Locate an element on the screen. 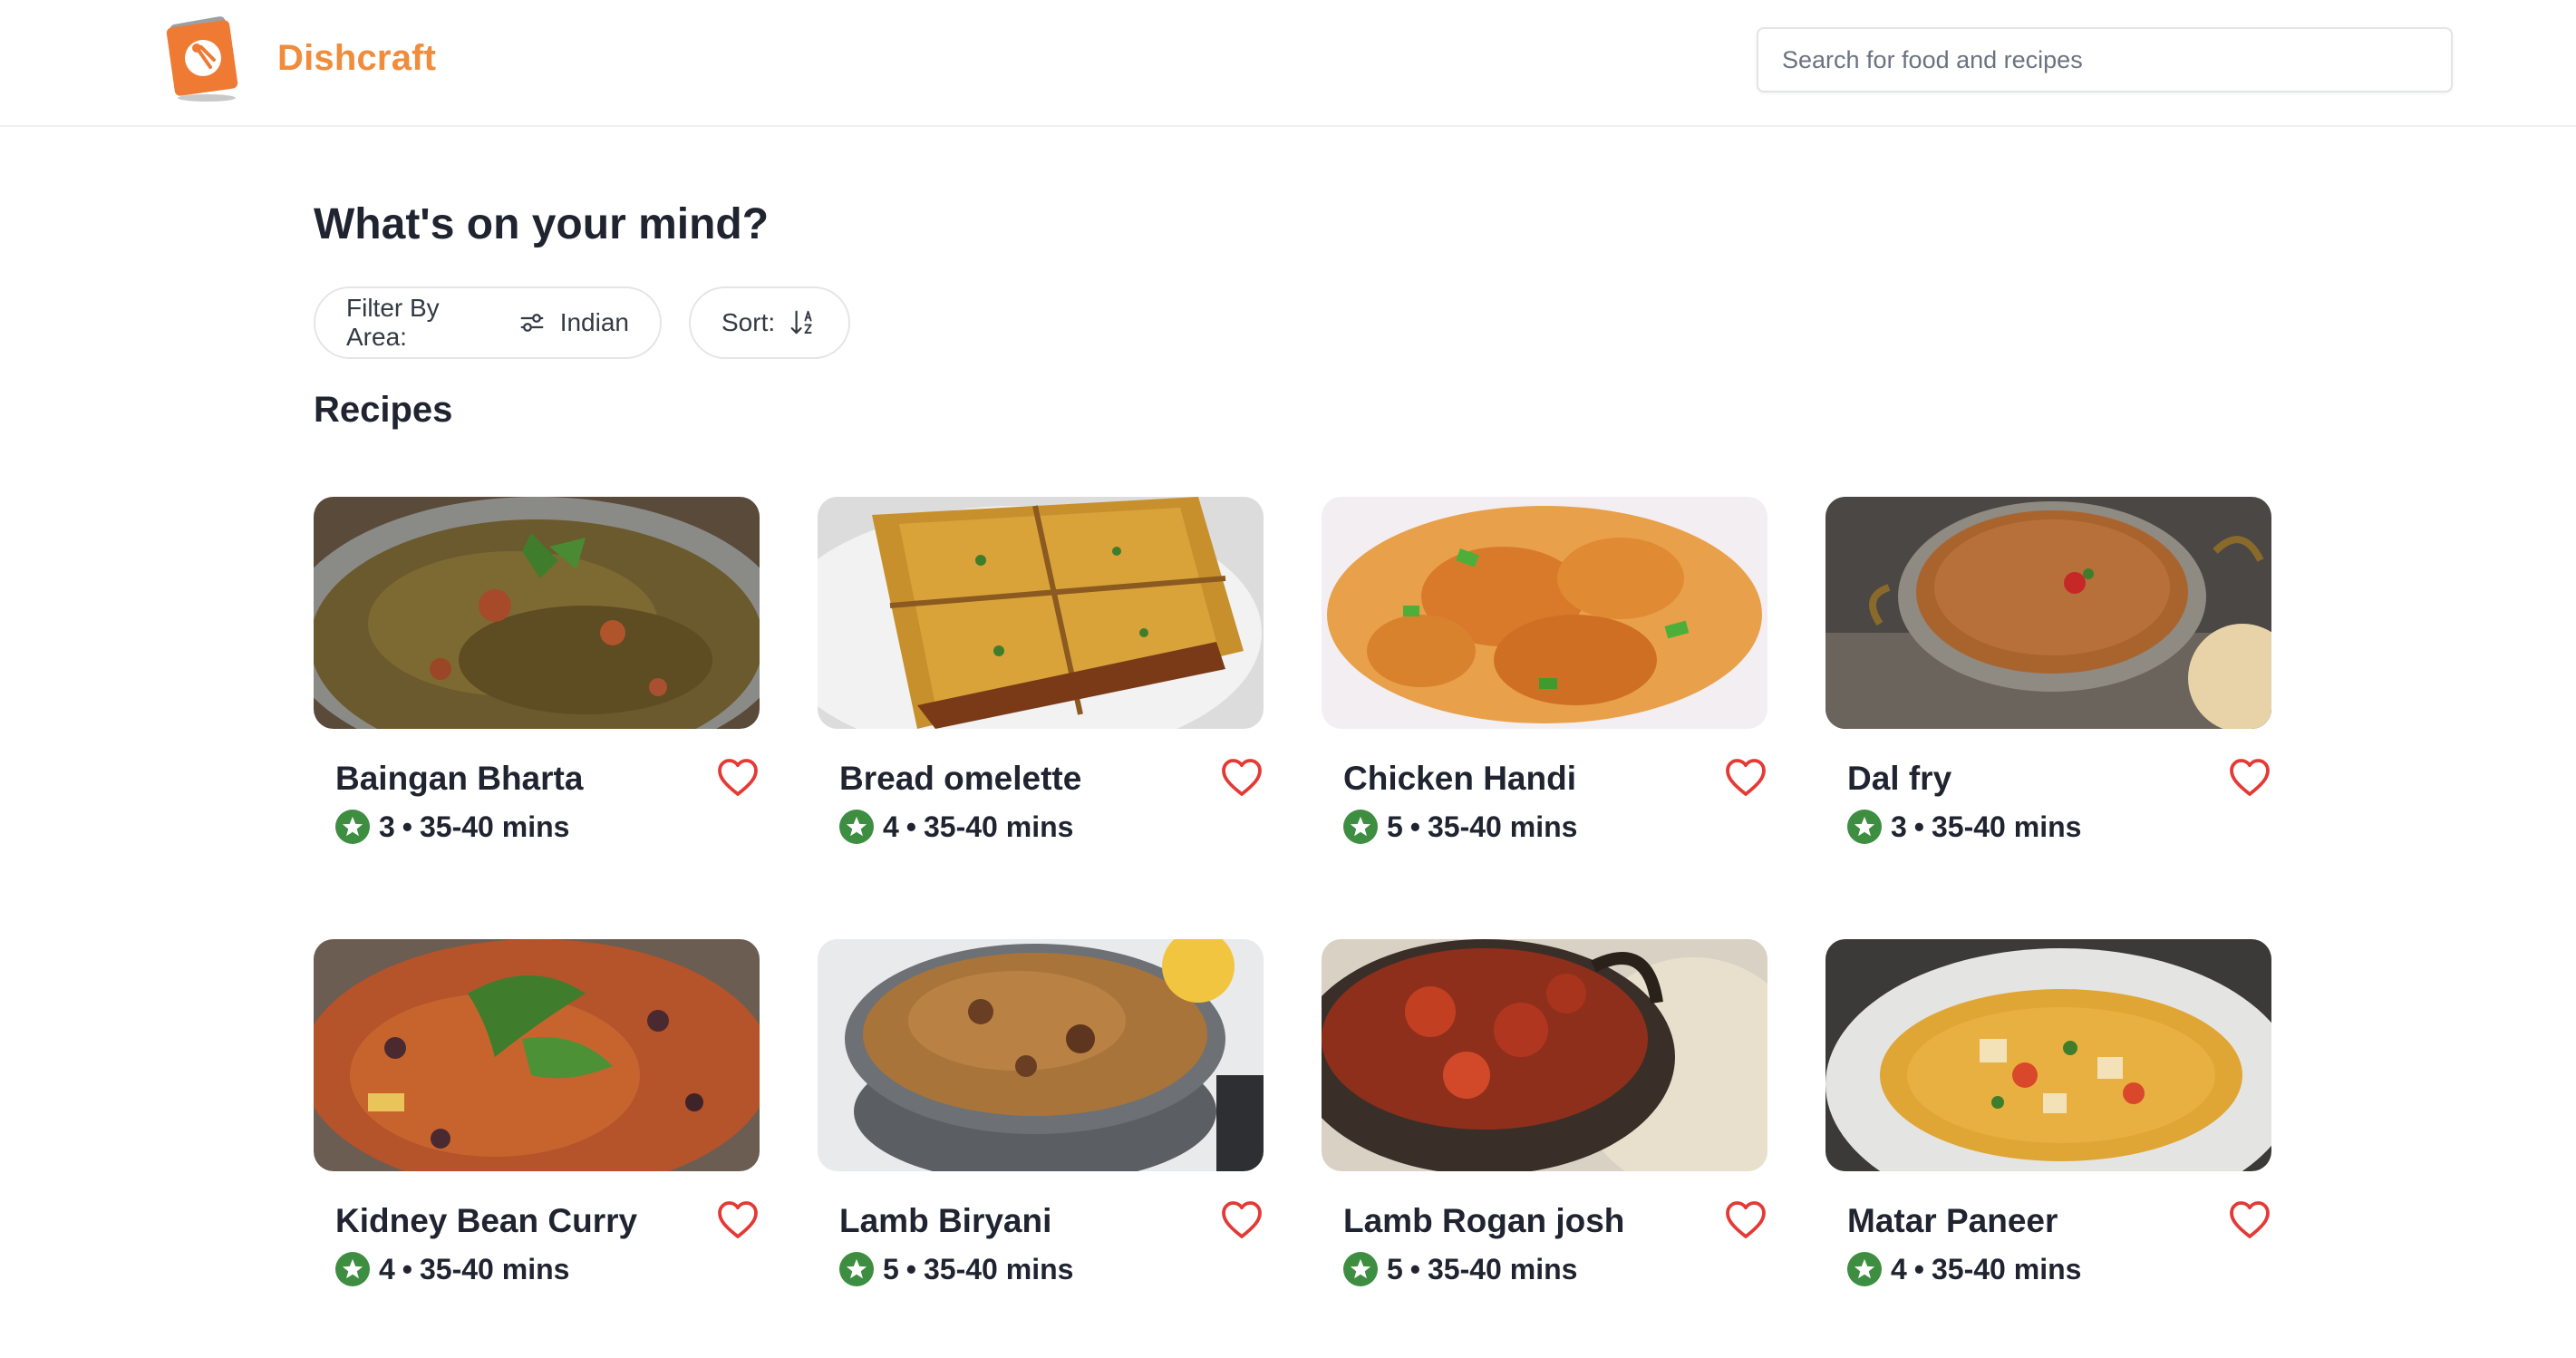 This screenshot has height=1358, width=2576. recipe-card: Lamb Rogan josh 5 • 35-40 mins is located at coordinates (1544, 1129).